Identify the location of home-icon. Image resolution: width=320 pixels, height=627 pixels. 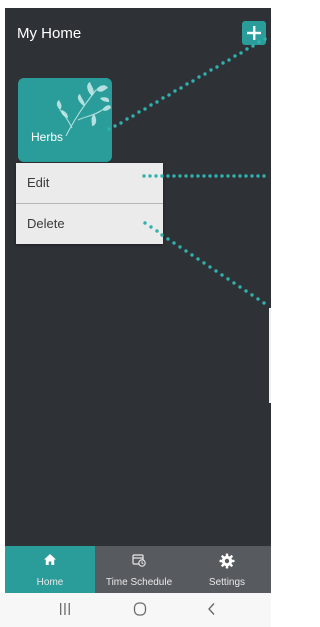
(50, 559).